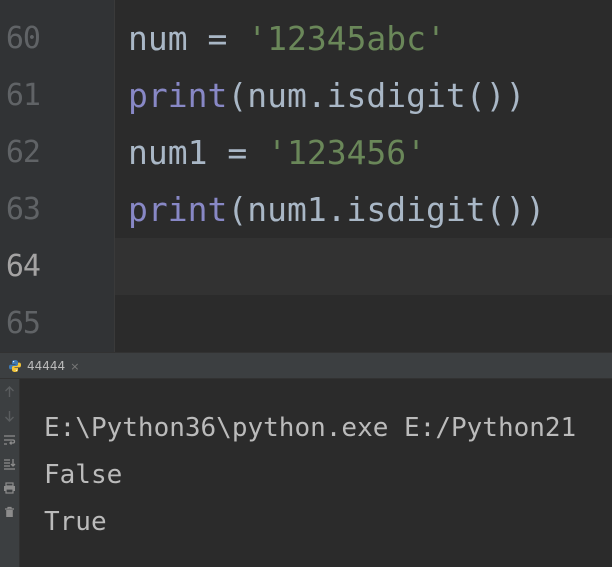  Describe the element at coordinates (114, 176) in the screenshot. I see `gutter-divider` at that location.